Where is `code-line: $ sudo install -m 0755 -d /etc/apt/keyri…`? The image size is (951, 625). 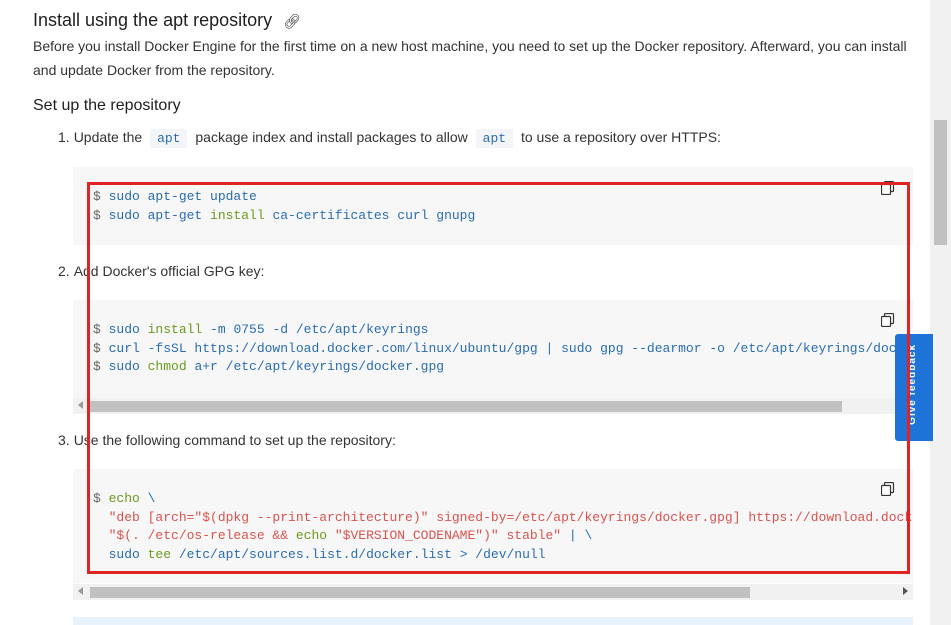 code-line: $ sudo install -m 0755 -d /etc/apt/keyri… is located at coordinates (495, 330).